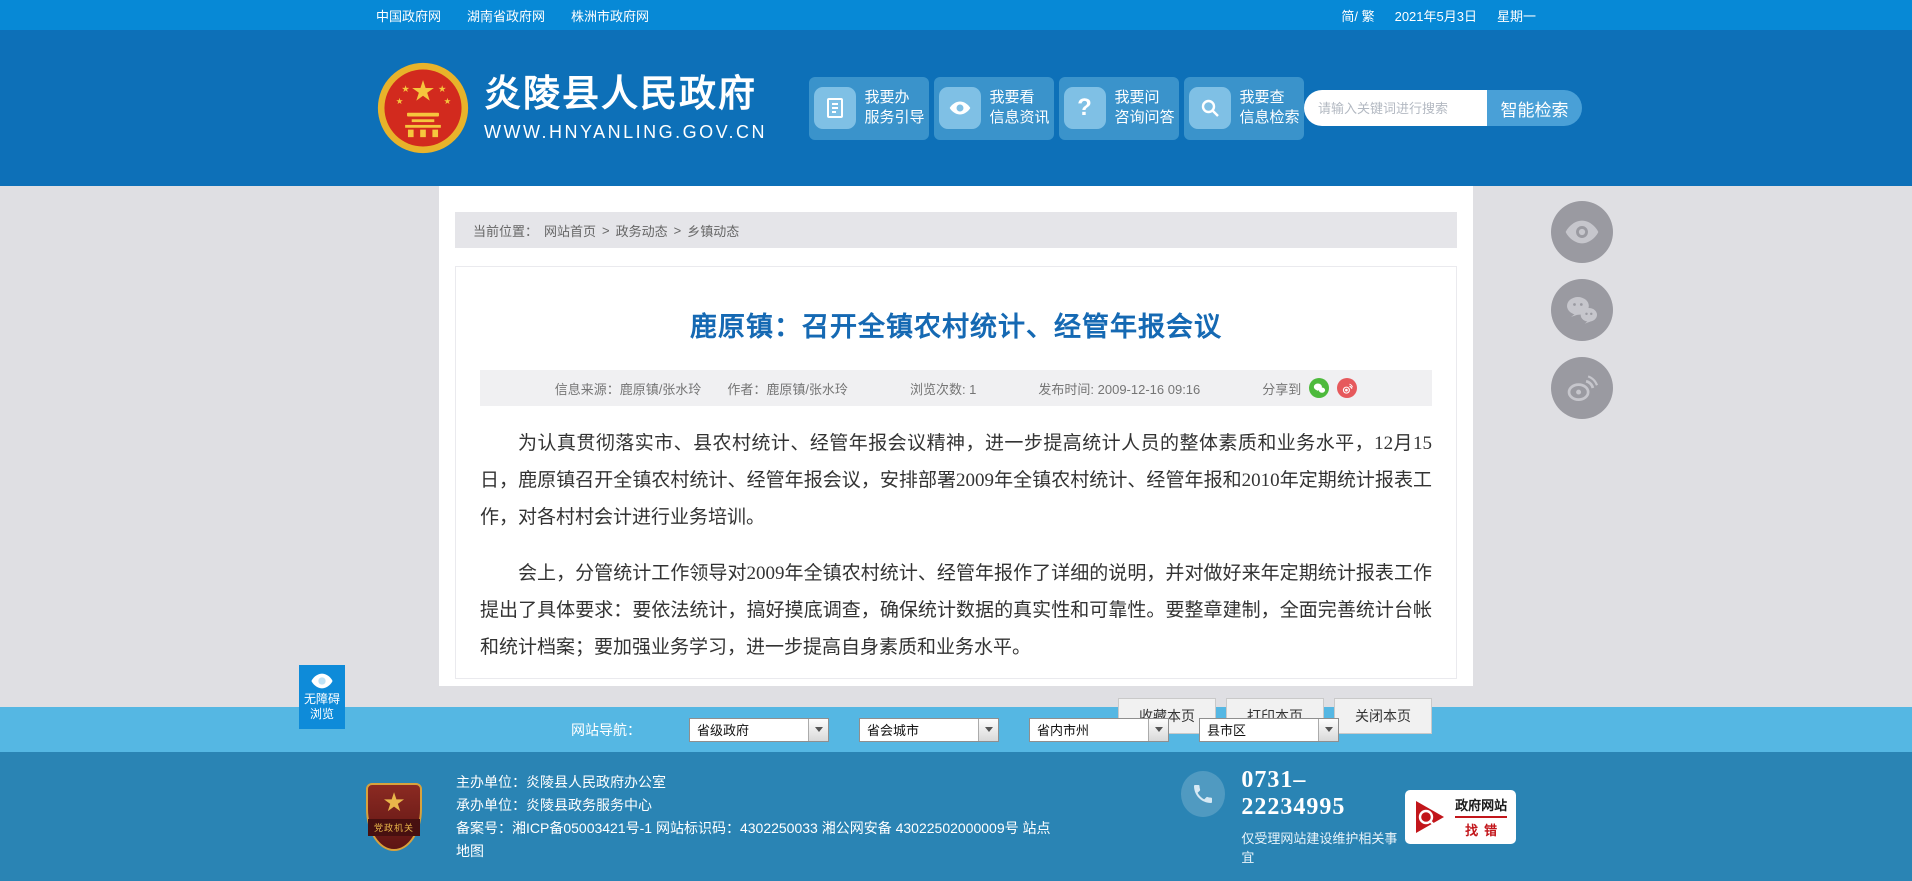  What do you see at coordinates (723, 730) in the screenshot?
I see `dropdown-selected-value: 省级政府` at bounding box center [723, 730].